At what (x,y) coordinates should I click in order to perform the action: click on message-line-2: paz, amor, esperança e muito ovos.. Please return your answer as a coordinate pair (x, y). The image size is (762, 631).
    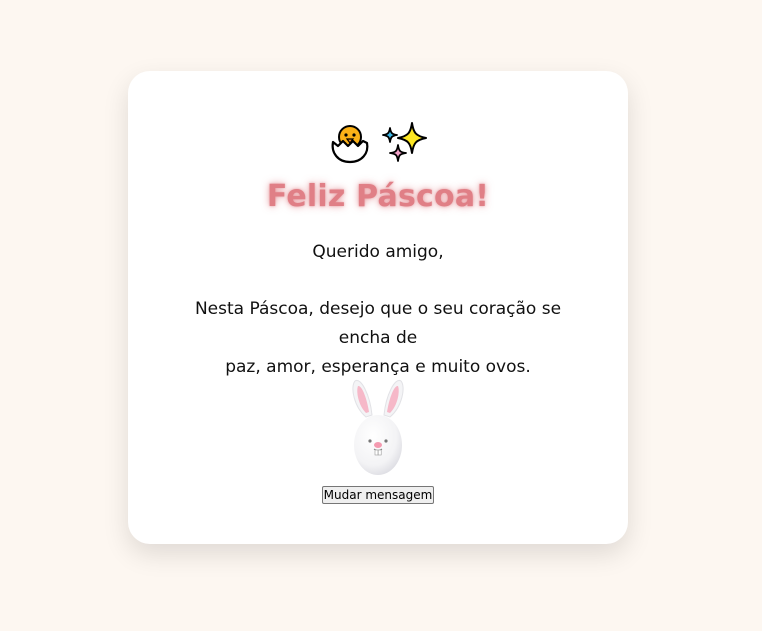
    Looking at the image, I should click on (378, 367).